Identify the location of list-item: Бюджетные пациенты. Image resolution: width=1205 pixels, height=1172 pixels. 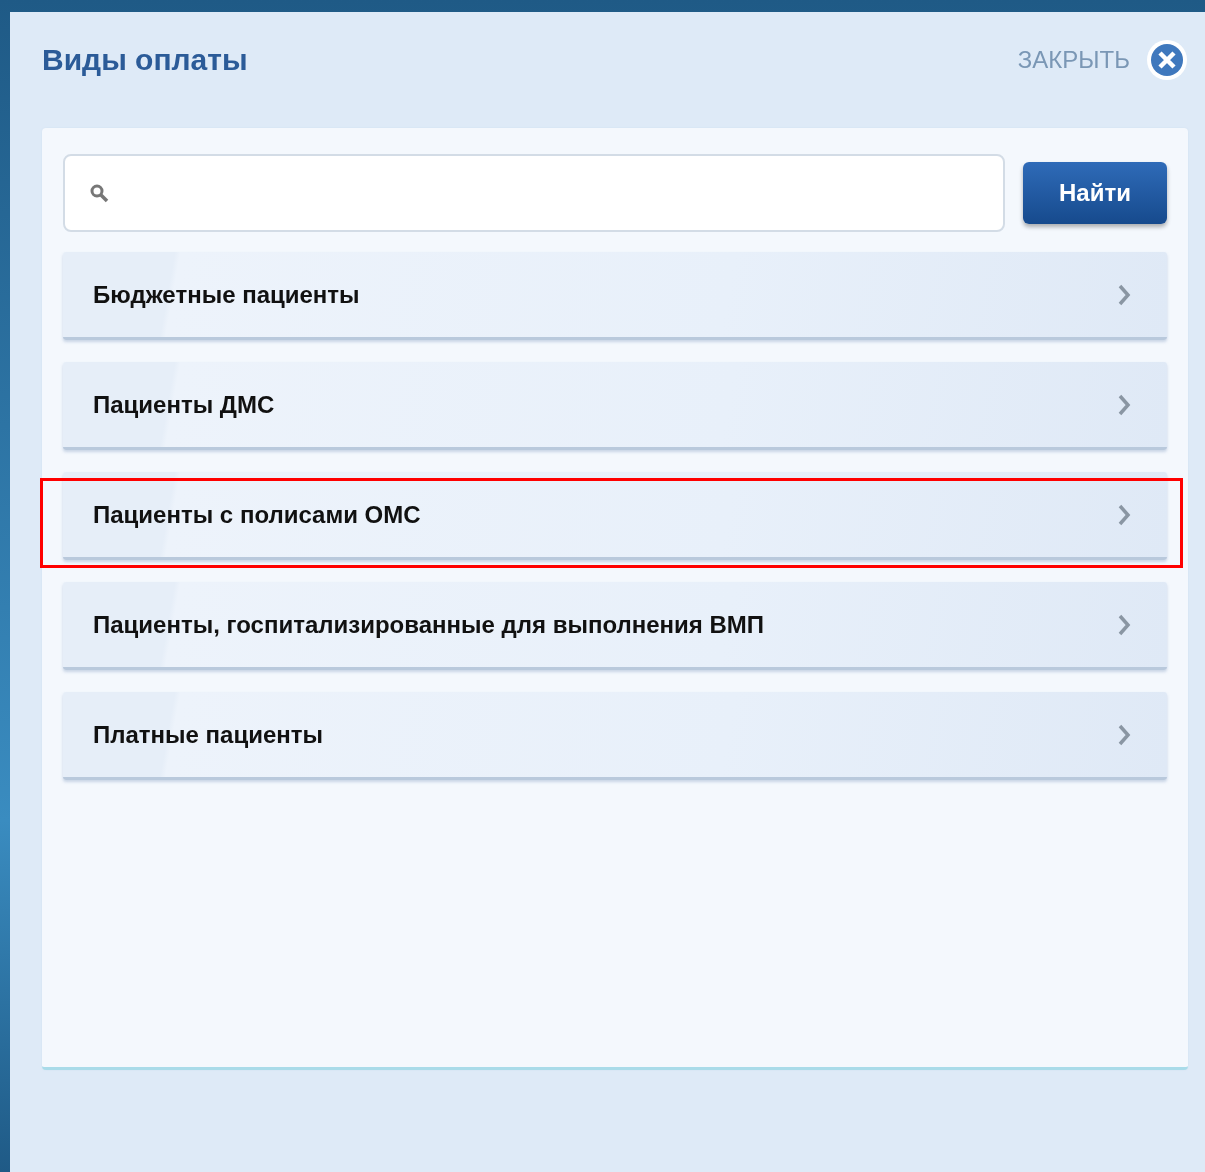
(615, 296).